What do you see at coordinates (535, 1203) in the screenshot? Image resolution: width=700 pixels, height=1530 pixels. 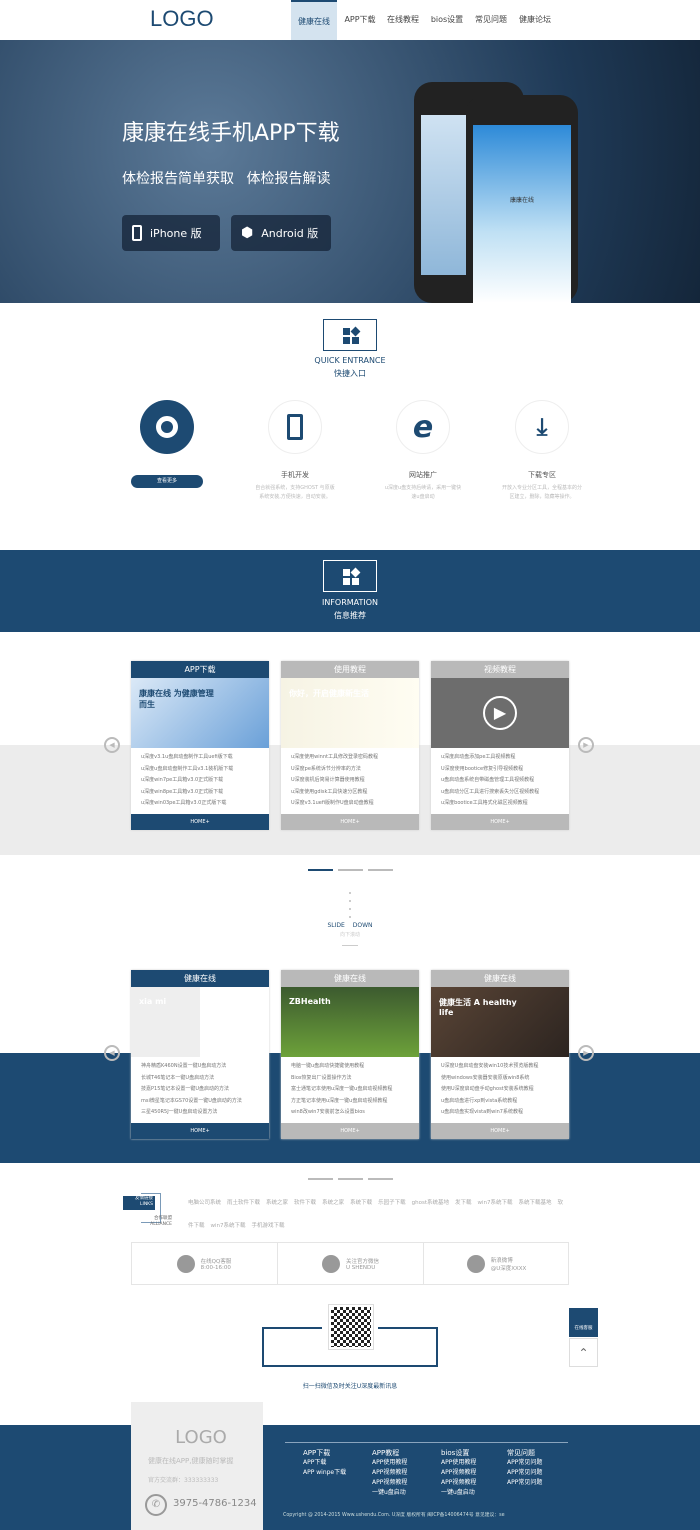 I see `friend-link: 系统下载基地` at bounding box center [535, 1203].